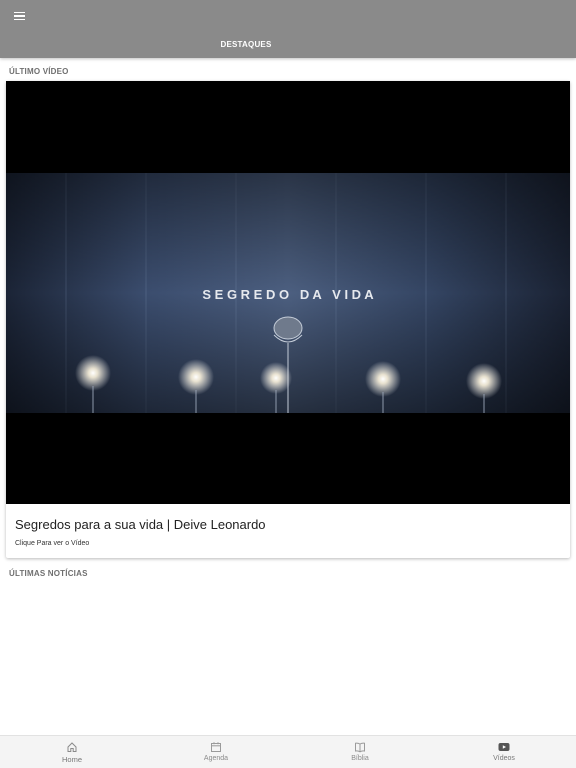 Image resolution: width=576 pixels, height=768 pixels. I want to click on nav-biblia: Bíblia, so click(360, 752).